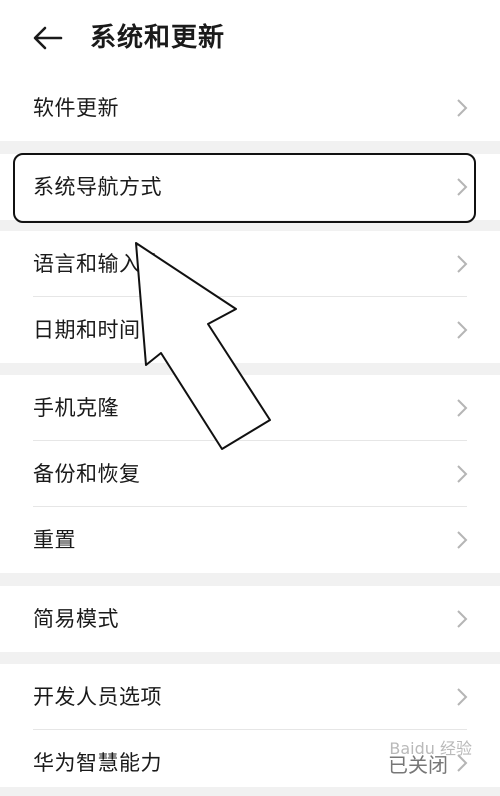 The width and height of the screenshot is (500, 796). What do you see at coordinates (97, 264) in the screenshot?
I see `settings-item-label: 语言和输入法` at bounding box center [97, 264].